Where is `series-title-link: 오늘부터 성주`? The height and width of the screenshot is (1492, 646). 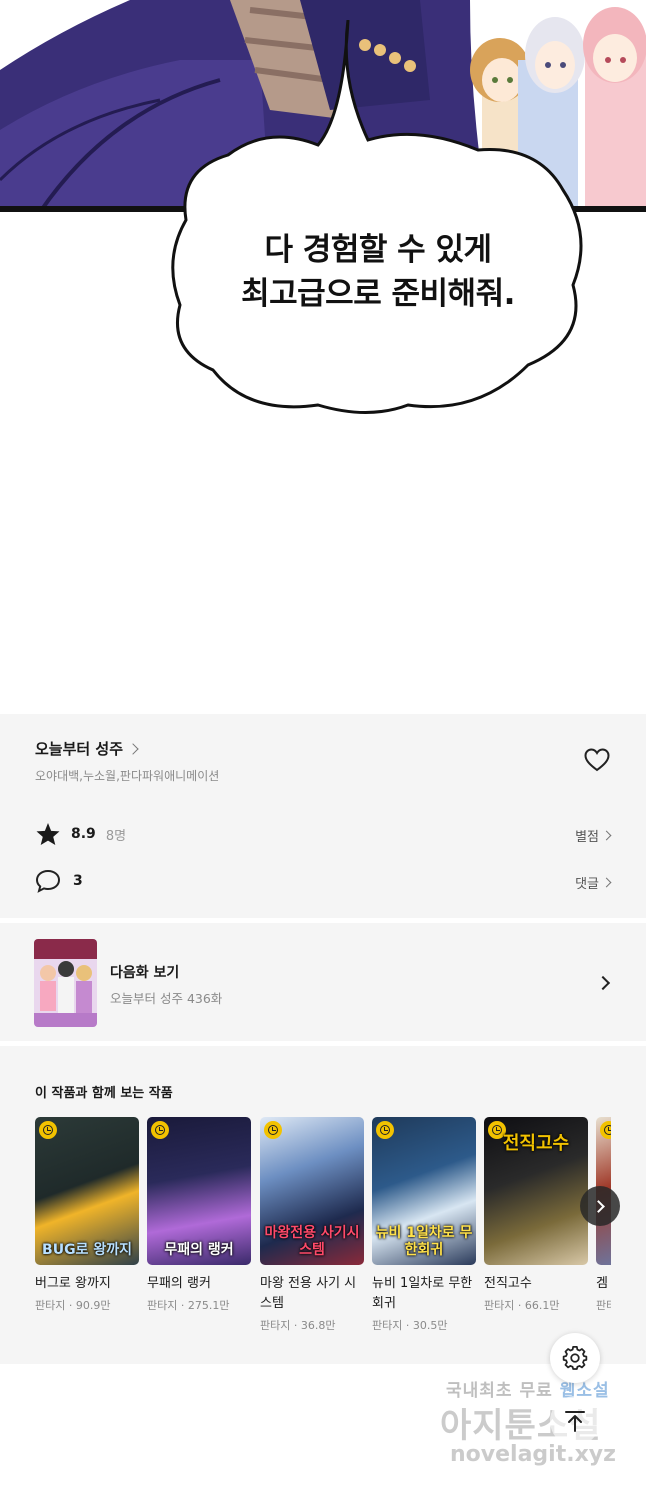
series-title-link: 오늘부터 성주 is located at coordinates (87, 748).